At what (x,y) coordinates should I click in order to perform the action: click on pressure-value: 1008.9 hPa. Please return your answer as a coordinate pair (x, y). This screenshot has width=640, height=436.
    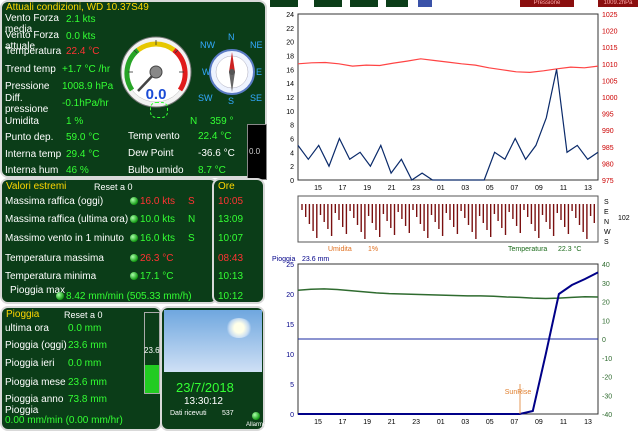
    Looking at the image, I should click on (88, 86).